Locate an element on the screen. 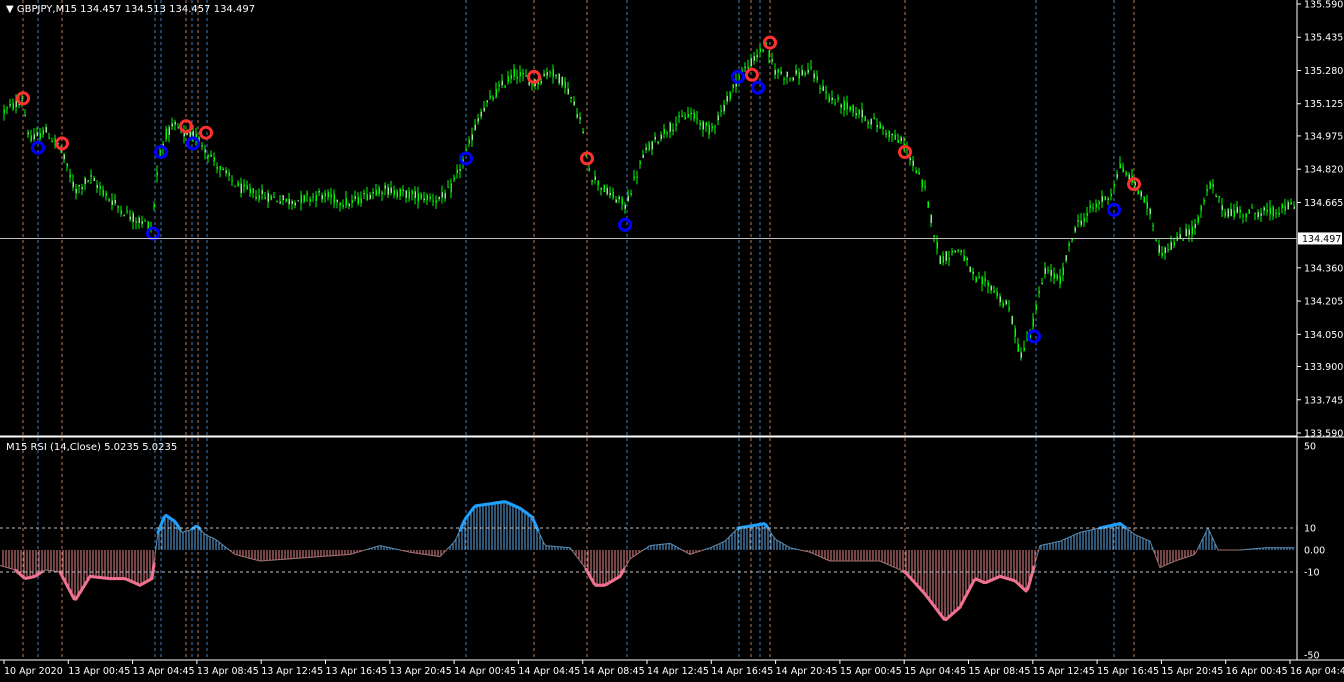 Image resolution: width=1344 pixels, height=682 pixels. price-tick-label: 134.665 is located at coordinates (1323, 203).